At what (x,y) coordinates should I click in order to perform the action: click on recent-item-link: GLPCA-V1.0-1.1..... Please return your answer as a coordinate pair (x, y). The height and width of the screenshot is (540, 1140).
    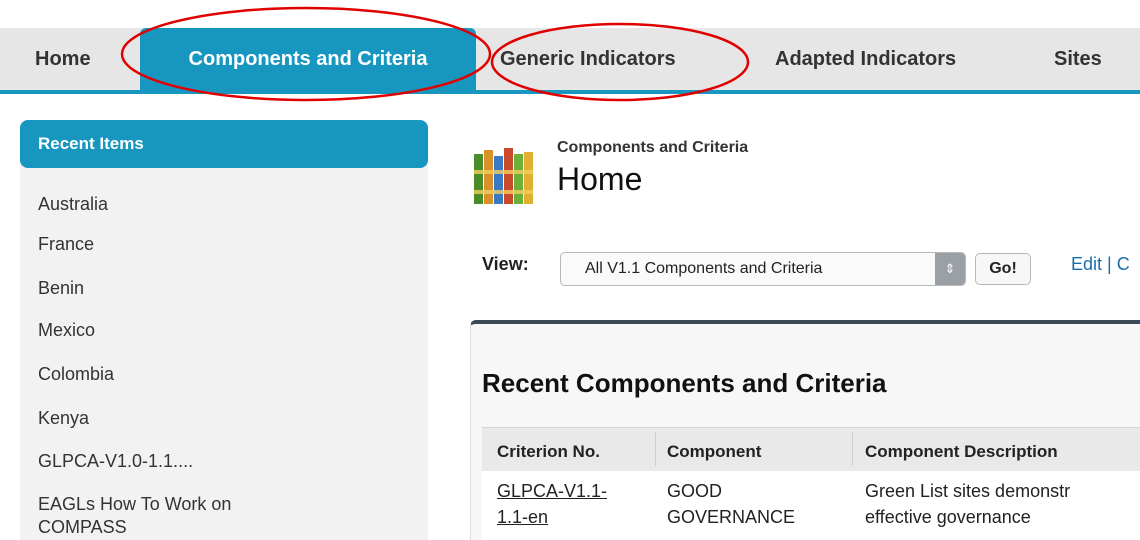
    Looking at the image, I should click on (115, 461).